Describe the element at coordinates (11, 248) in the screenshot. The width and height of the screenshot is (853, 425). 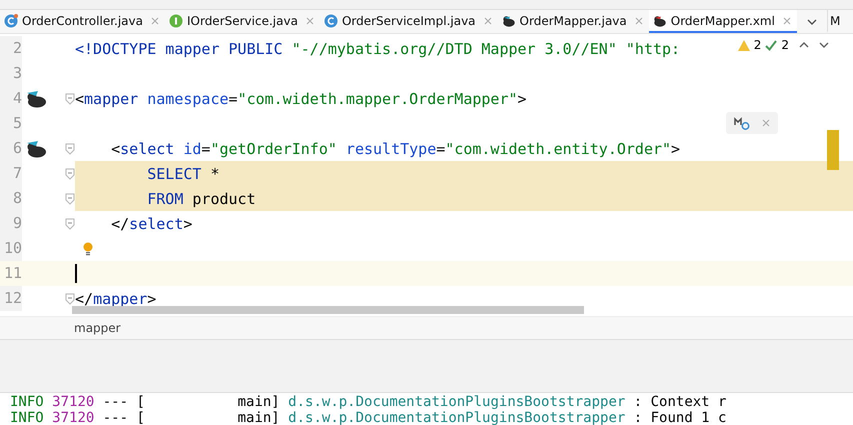
I see `line-number: 10` at that location.